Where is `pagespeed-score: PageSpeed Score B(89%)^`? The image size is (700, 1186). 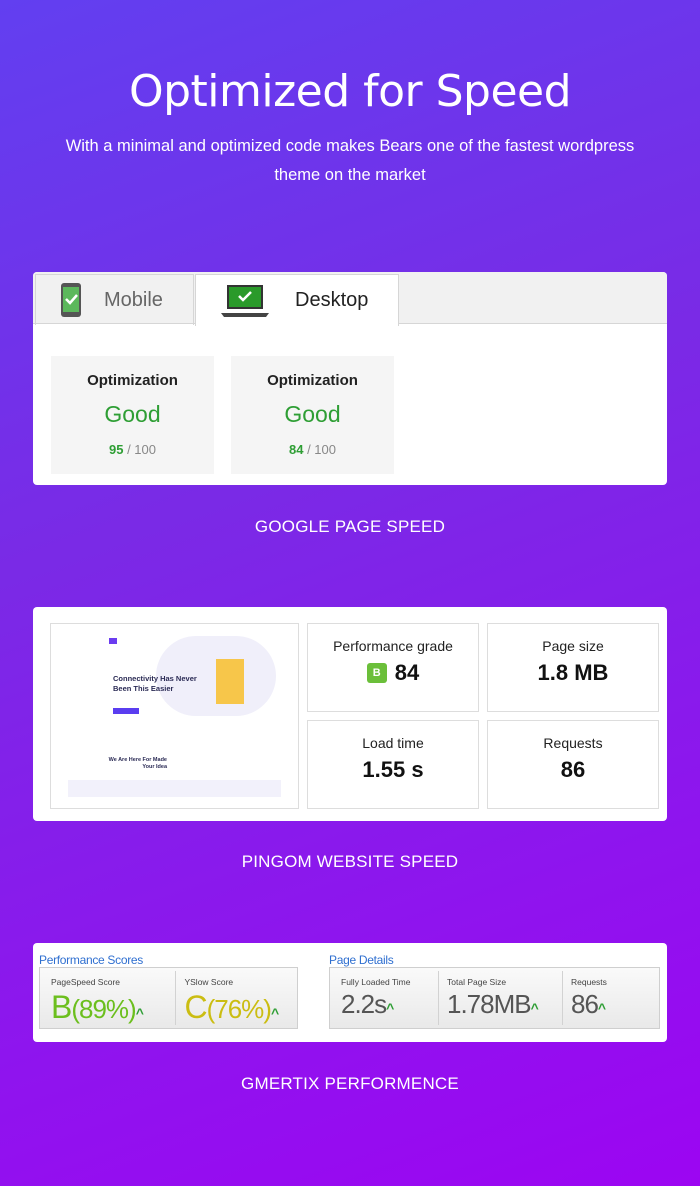 pagespeed-score: PageSpeed Score B(89%)^ is located at coordinates (110, 998).